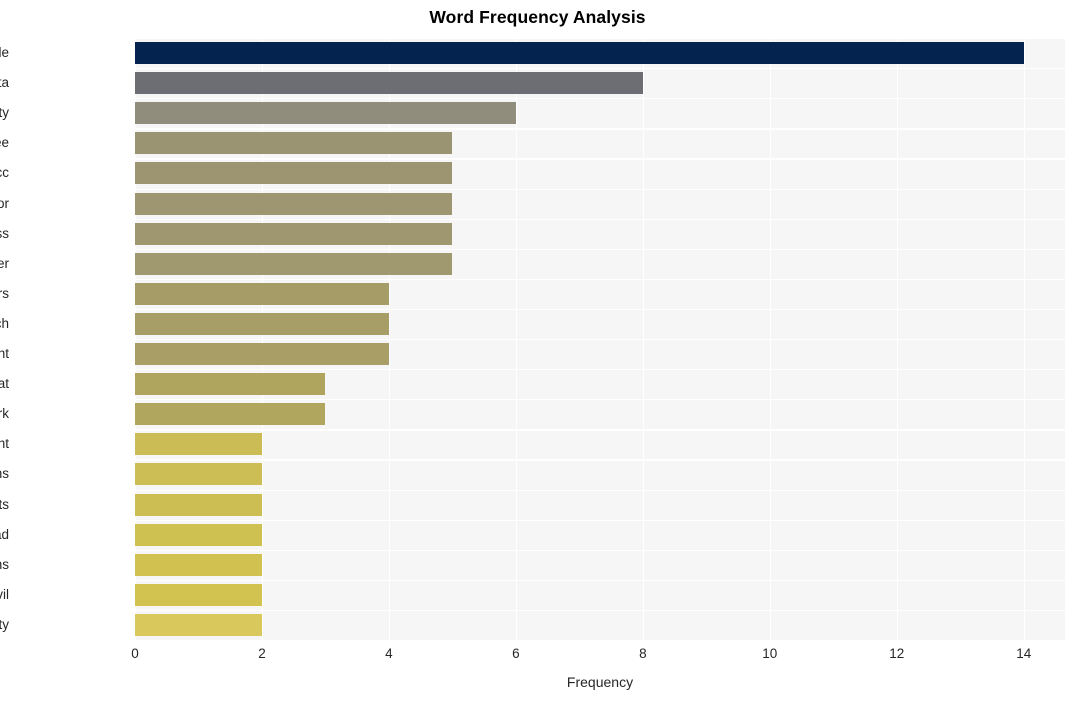 The width and height of the screenshot is (1075, 701). I want to click on x-axis-tick-label: 12, so click(897, 653).